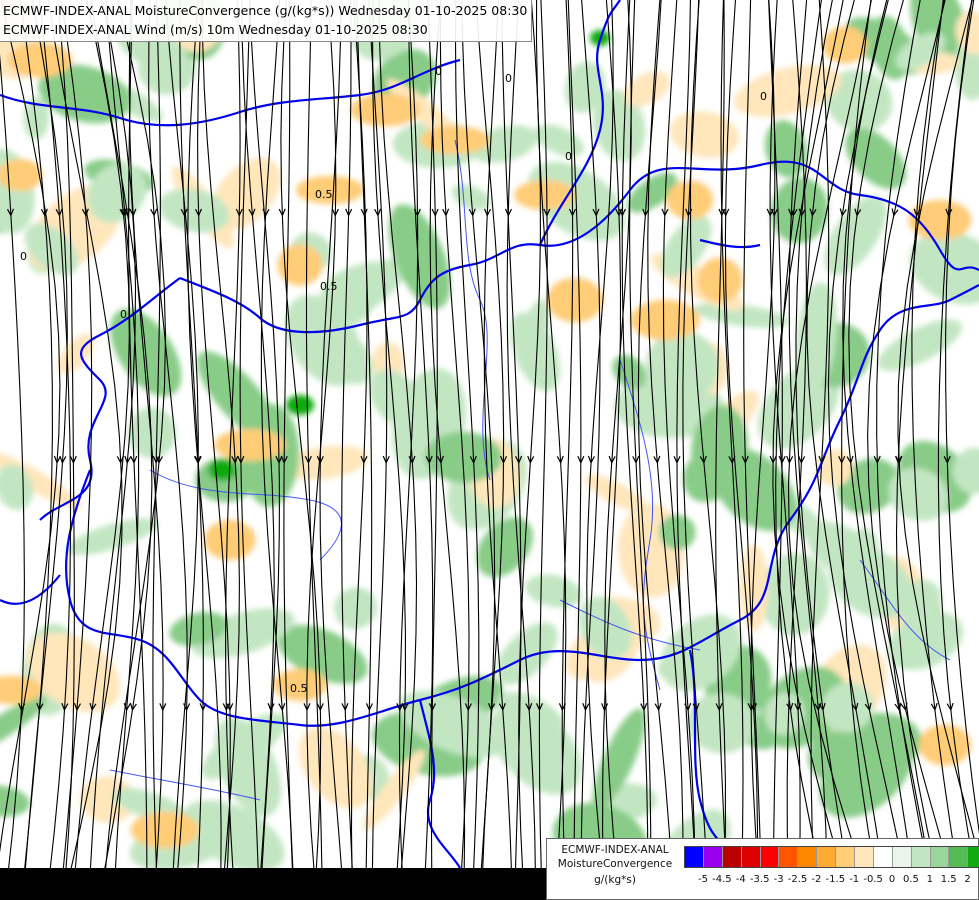  Describe the element at coordinates (910, 879) in the screenshot. I see `legend-tick-label: 0.5` at that location.